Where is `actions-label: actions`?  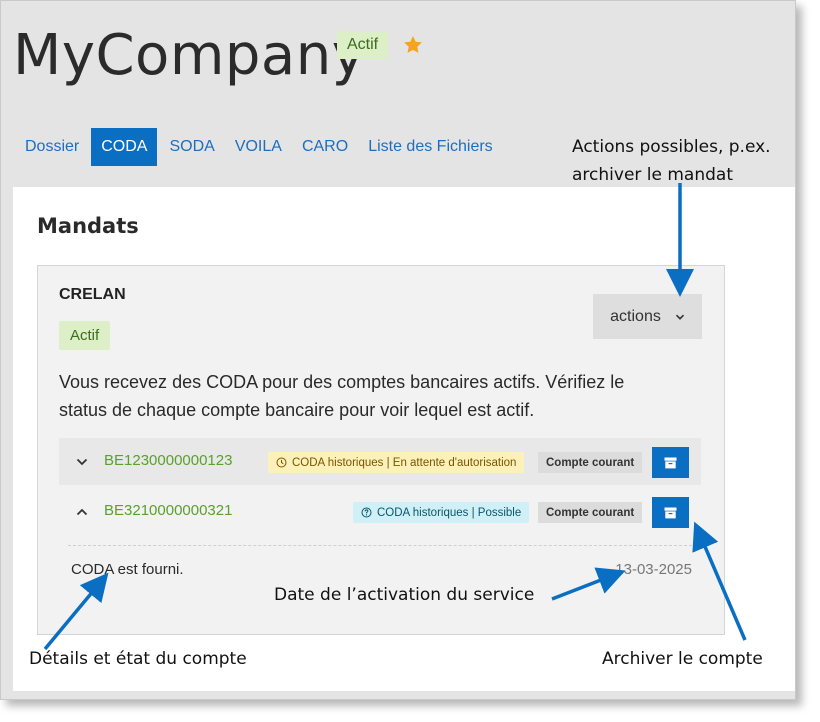
actions-label: actions is located at coordinates (635, 316).